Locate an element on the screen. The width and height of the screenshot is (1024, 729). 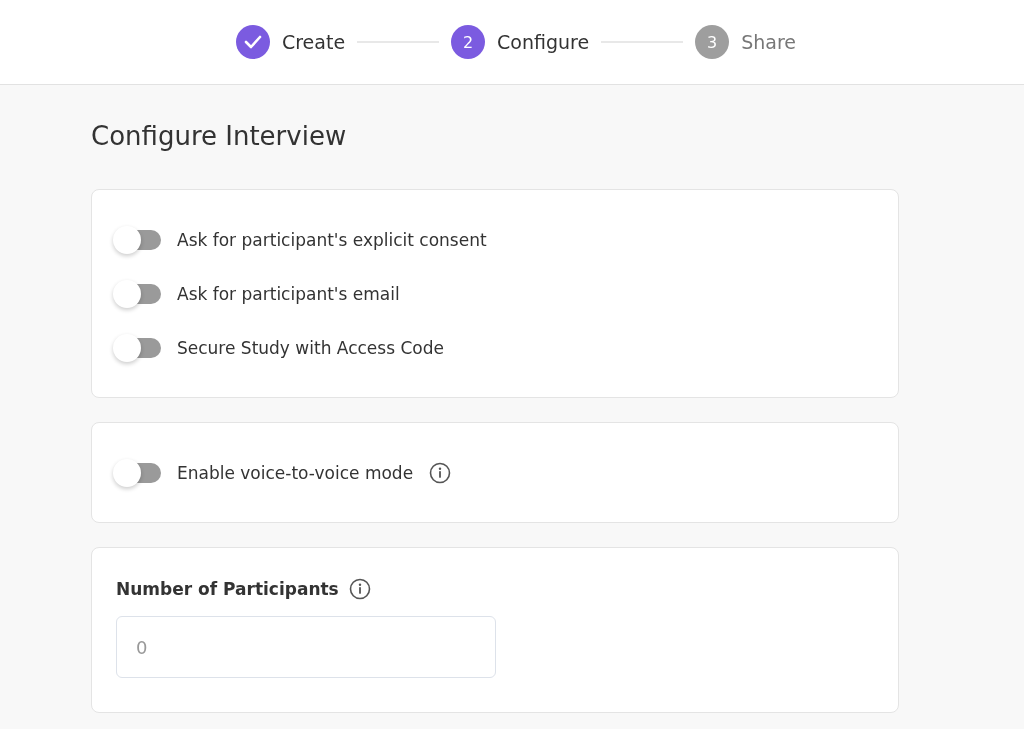
step-label: Create is located at coordinates (313, 42).